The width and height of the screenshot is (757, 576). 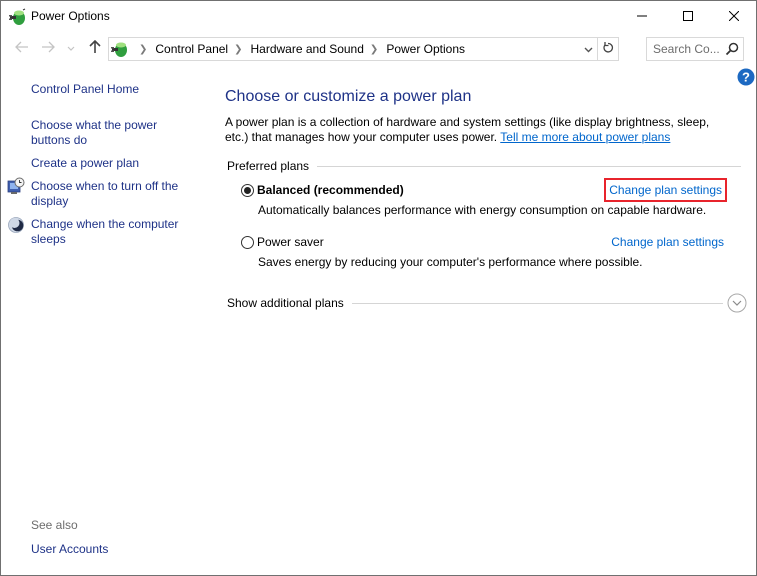 I want to click on maximize-icon, so click(x=688, y=17).